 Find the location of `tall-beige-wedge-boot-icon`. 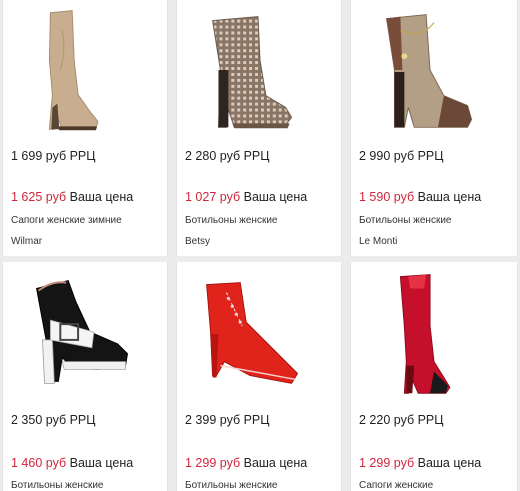

tall-beige-wedge-boot-icon is located at coordinates (85, 70).